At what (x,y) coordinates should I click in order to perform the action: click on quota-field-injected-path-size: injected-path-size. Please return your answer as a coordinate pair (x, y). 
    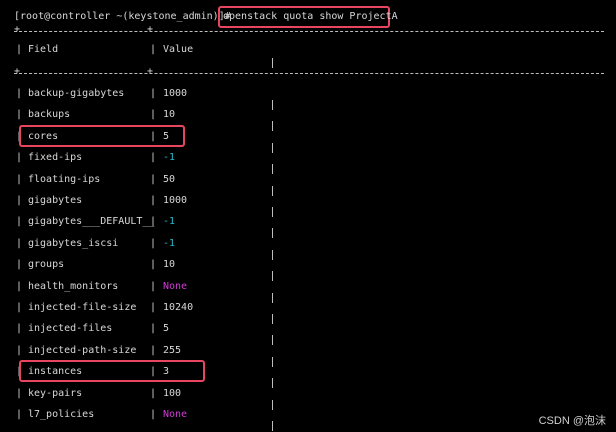
    Looking at the image, I should click on (82, 350).